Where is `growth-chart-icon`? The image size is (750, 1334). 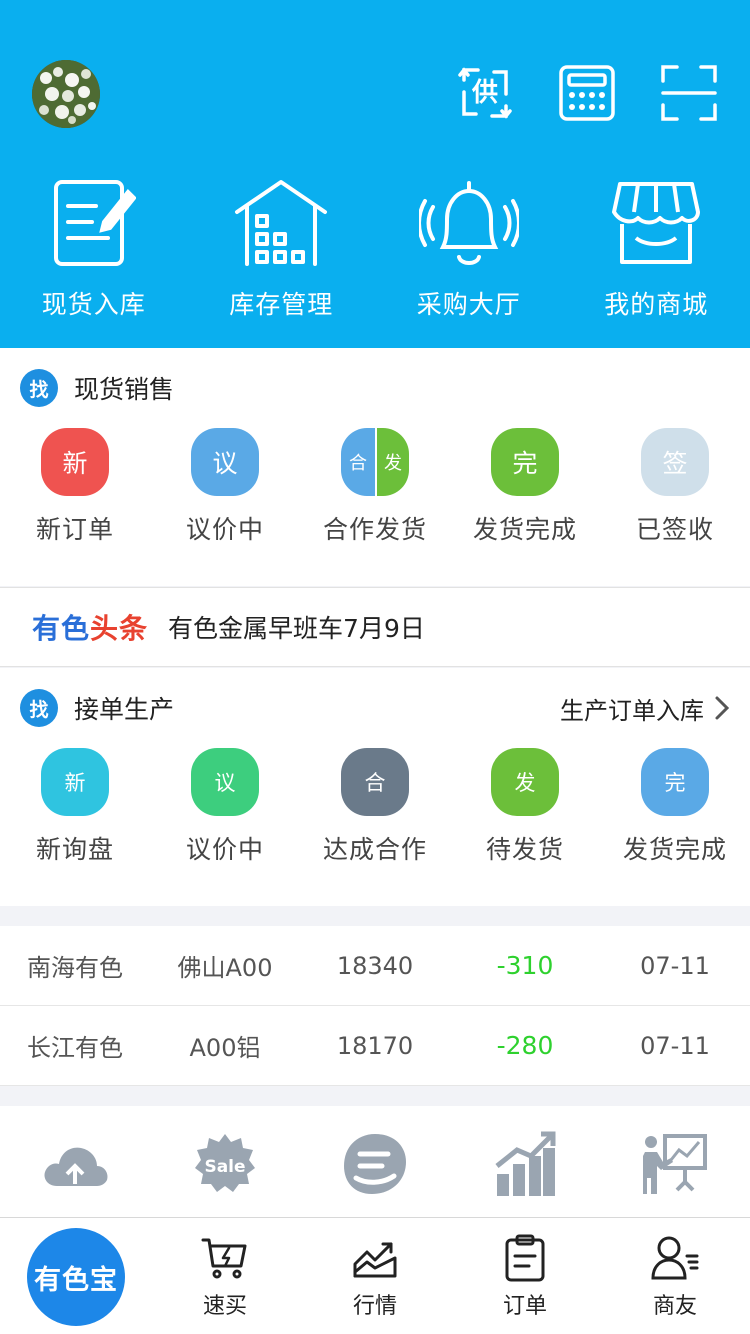
growth-chart-icon is located at coordinates (525, 1162).